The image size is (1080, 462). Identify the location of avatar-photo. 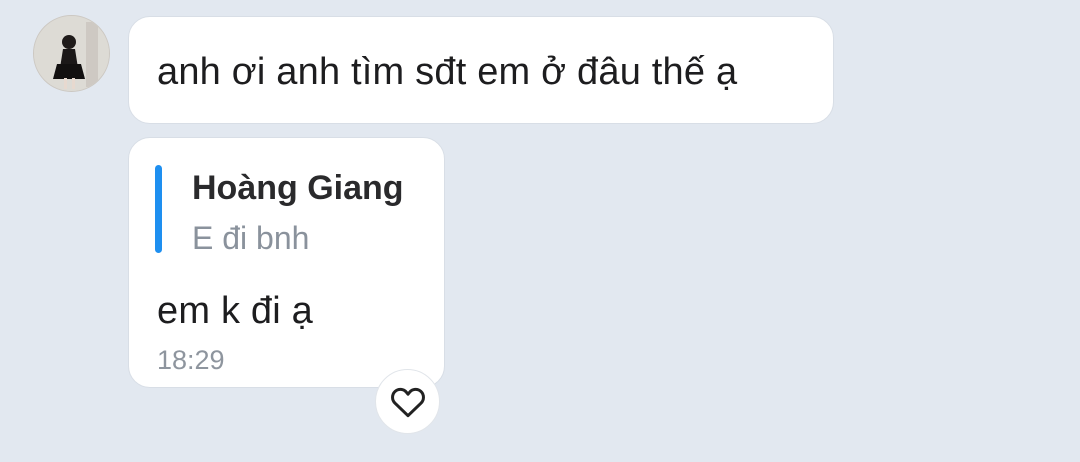
(71, 53).